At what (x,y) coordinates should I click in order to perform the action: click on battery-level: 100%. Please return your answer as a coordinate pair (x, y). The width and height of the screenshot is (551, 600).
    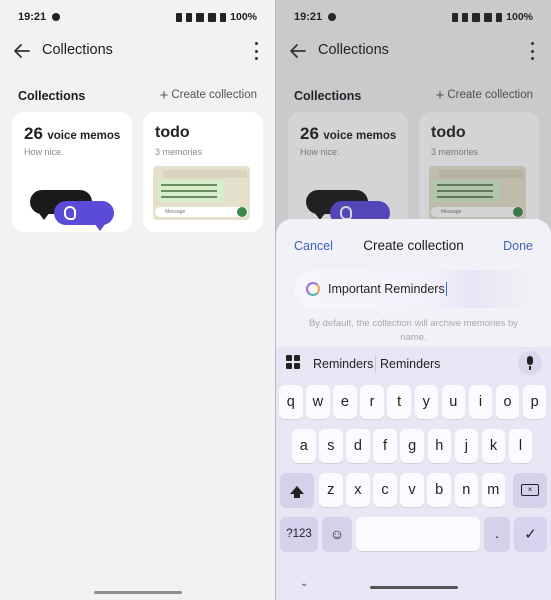
    Looking at the image, I should click on (243, 17).